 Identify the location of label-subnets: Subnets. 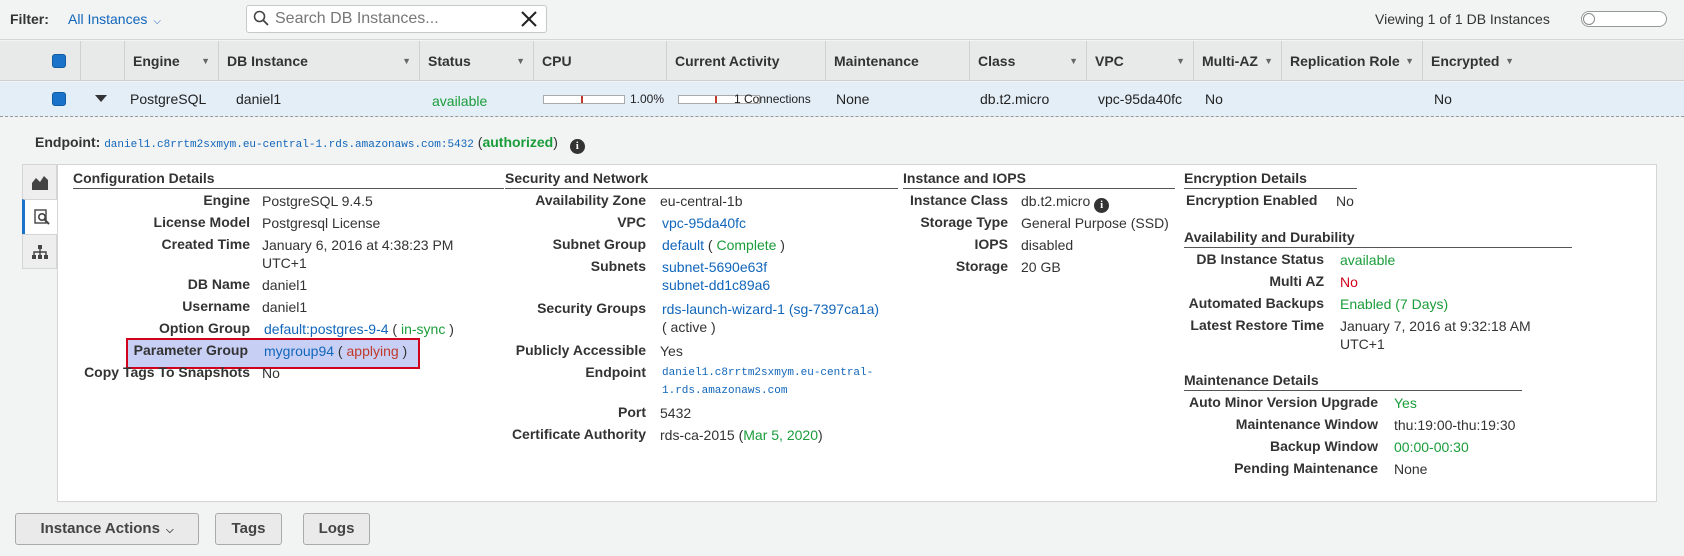
(618, 266).